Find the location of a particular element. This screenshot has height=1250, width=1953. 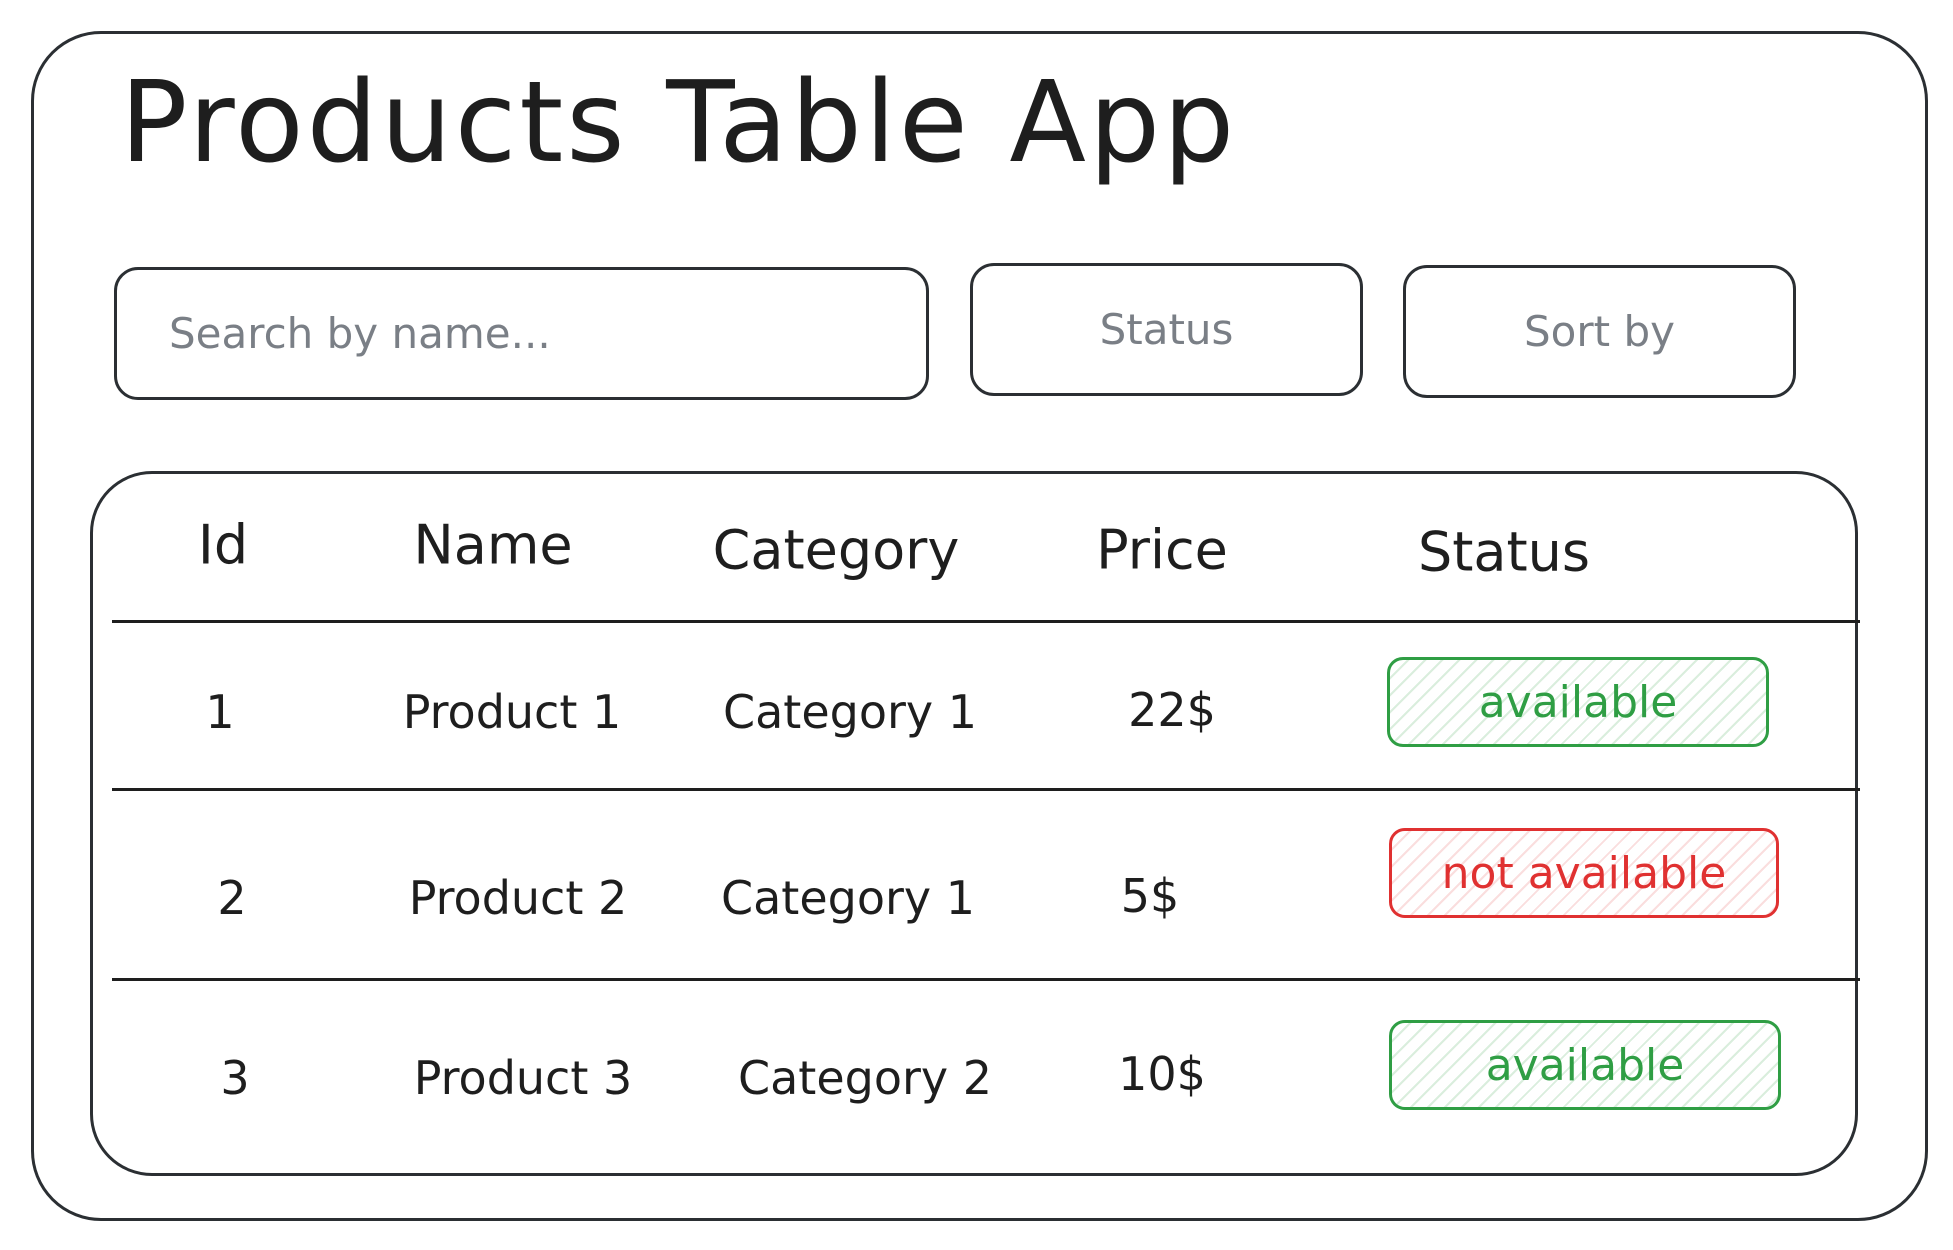

column-header-category: Category is located at coordinates (836, 550).